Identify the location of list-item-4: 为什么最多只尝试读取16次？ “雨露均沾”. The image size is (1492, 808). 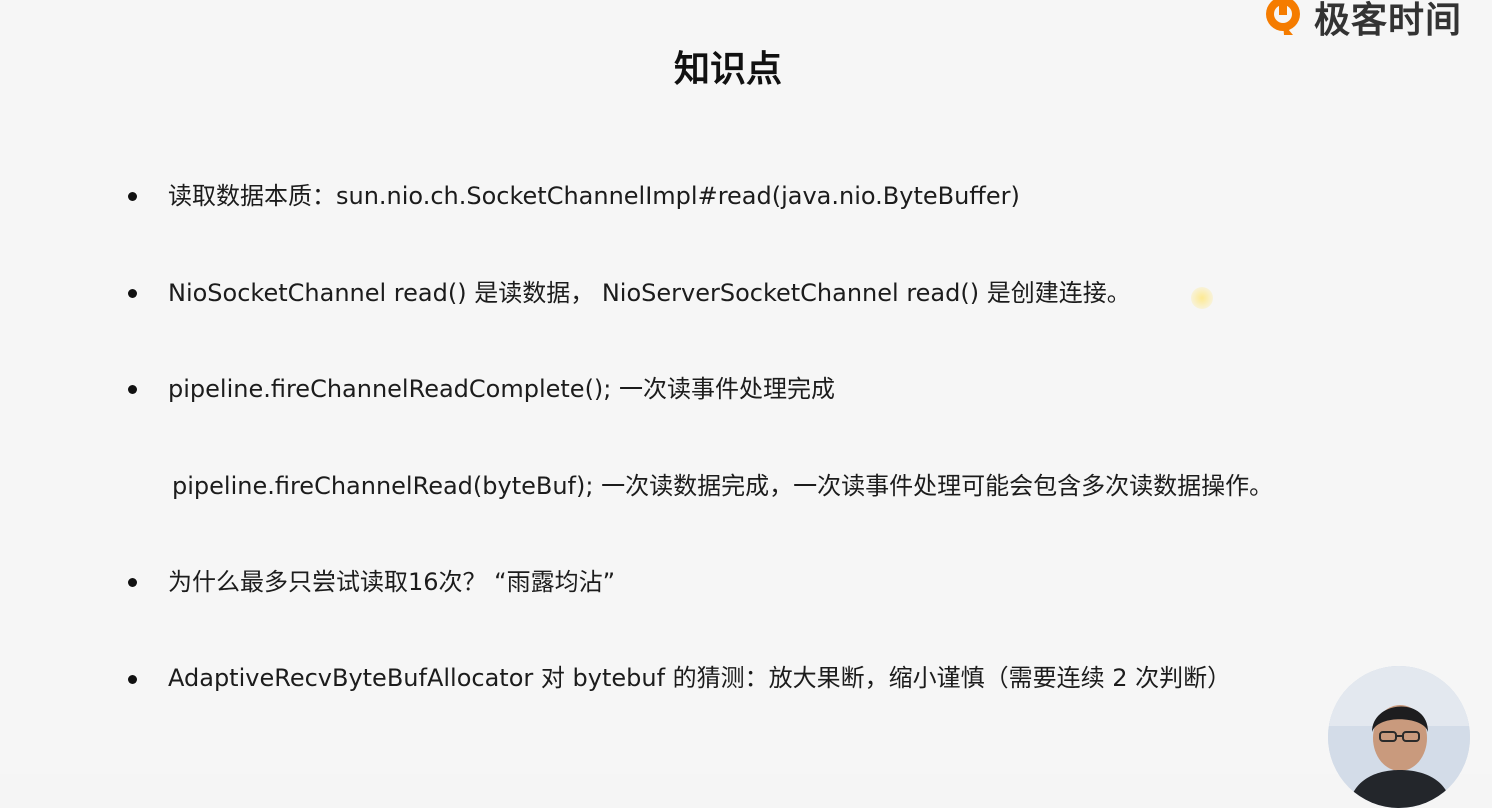
(392, 582).